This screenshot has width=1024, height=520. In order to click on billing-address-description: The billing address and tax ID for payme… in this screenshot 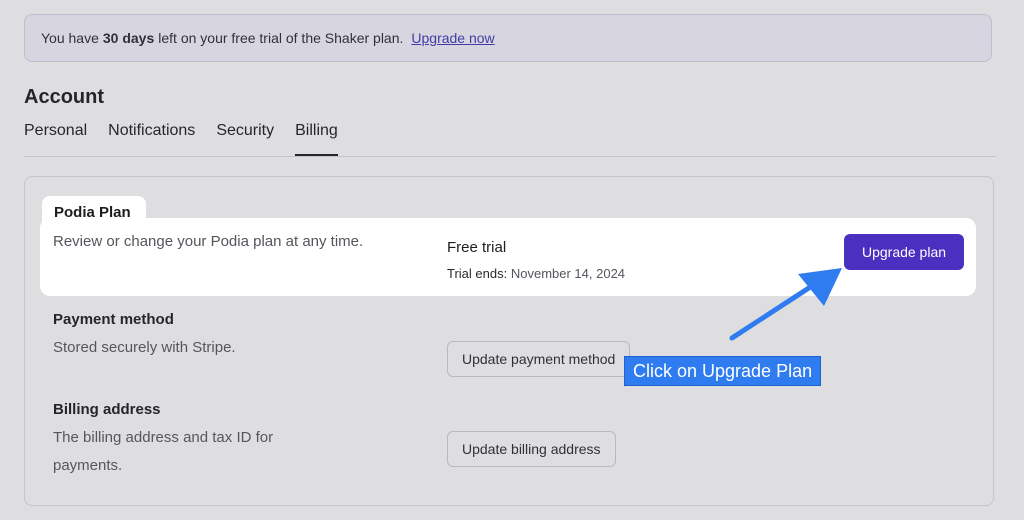, I will do `click(163, 451)`.